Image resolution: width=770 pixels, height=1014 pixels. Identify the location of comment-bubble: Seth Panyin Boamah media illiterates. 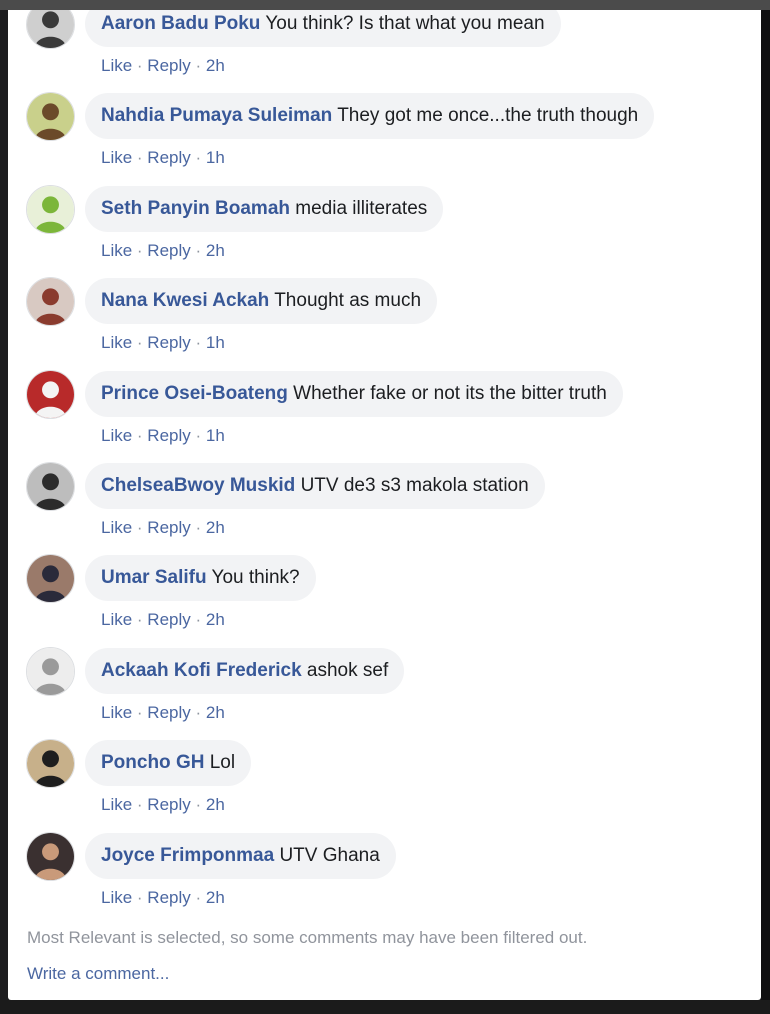
(264, 209).